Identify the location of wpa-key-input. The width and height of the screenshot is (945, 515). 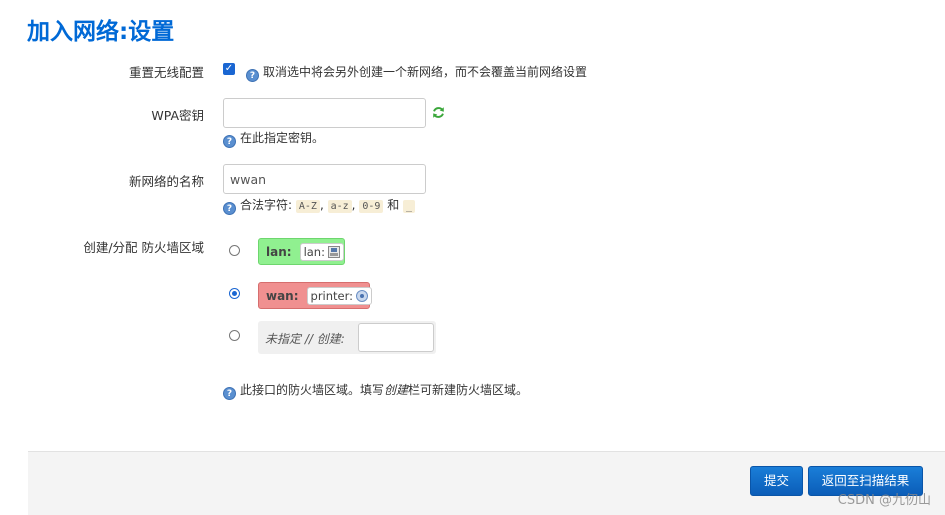
(324, 113).